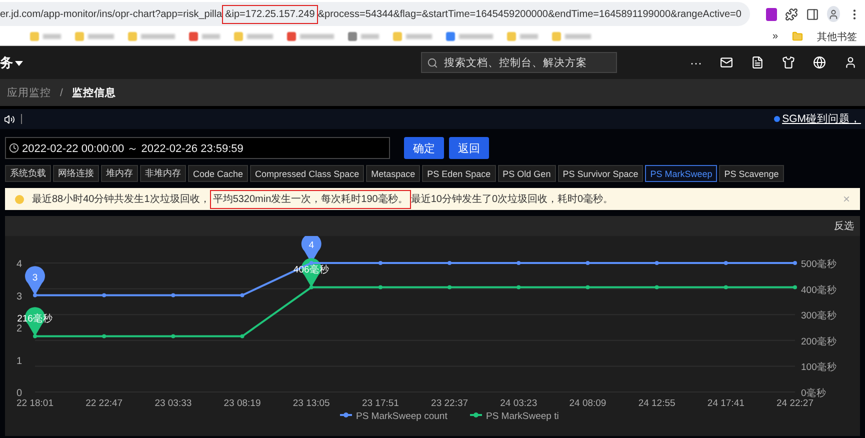 The width and height of the screenshot is (865, 438). Describe the element at coordinates (197, 148) in the screenshot. I see `date-range-field: 2022-02-22 00:00:00 ～ 2022-02-26 23:59:59` at that location.